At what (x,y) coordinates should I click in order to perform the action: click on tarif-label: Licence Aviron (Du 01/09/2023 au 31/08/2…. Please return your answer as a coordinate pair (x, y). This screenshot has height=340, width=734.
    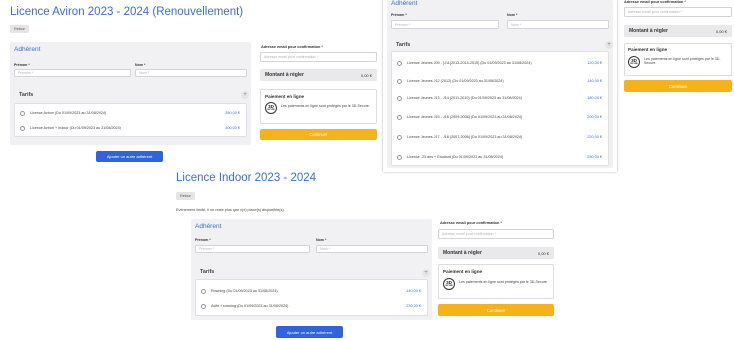
    Looking at the image, I should click on (68, 113).